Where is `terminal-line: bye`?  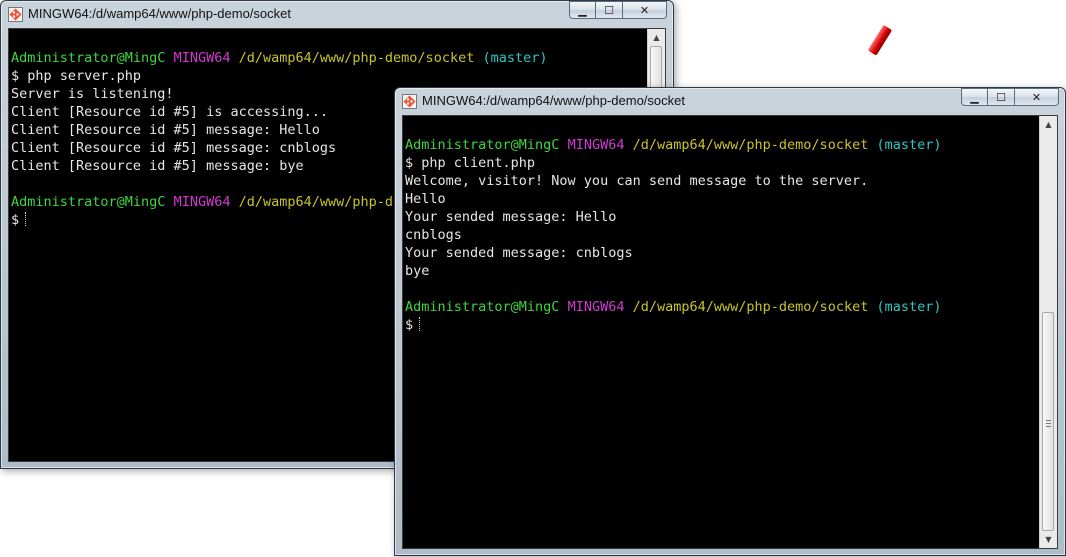 terminal-line: bye is located at coordinates (417, 271).